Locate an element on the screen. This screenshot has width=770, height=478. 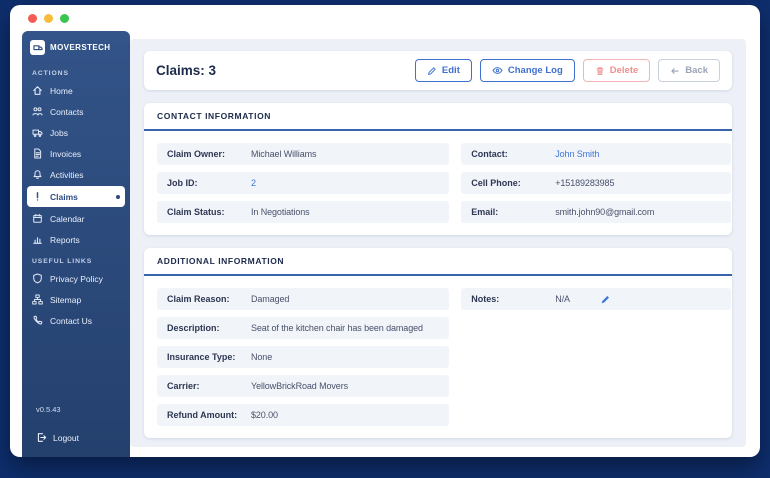
header-actions: Edit Change Log Delete Back is located at coordinates (567, 70).